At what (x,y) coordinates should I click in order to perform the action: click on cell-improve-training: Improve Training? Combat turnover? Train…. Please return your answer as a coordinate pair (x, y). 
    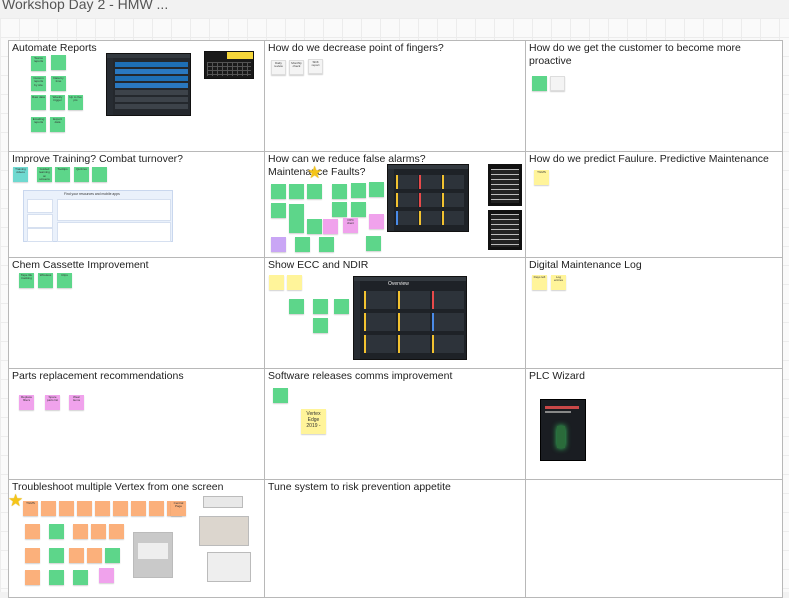
    Looking at the image, I should click on (137, 205).